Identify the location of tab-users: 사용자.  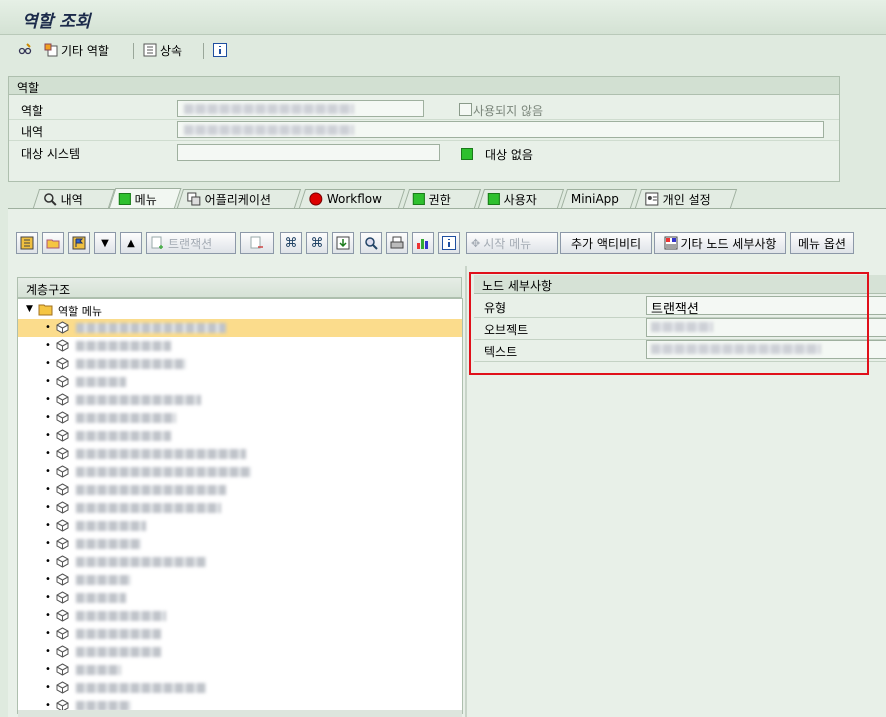
(521, 198).